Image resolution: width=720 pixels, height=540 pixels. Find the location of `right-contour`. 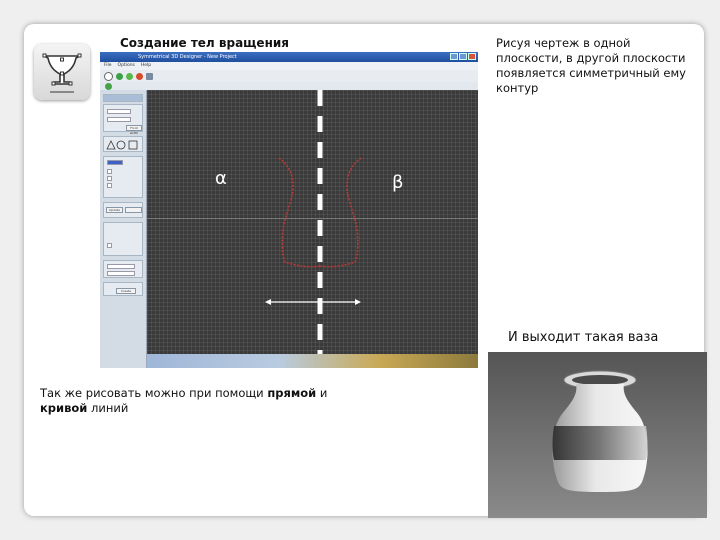

right-contour is located at coordinates (340, 212).